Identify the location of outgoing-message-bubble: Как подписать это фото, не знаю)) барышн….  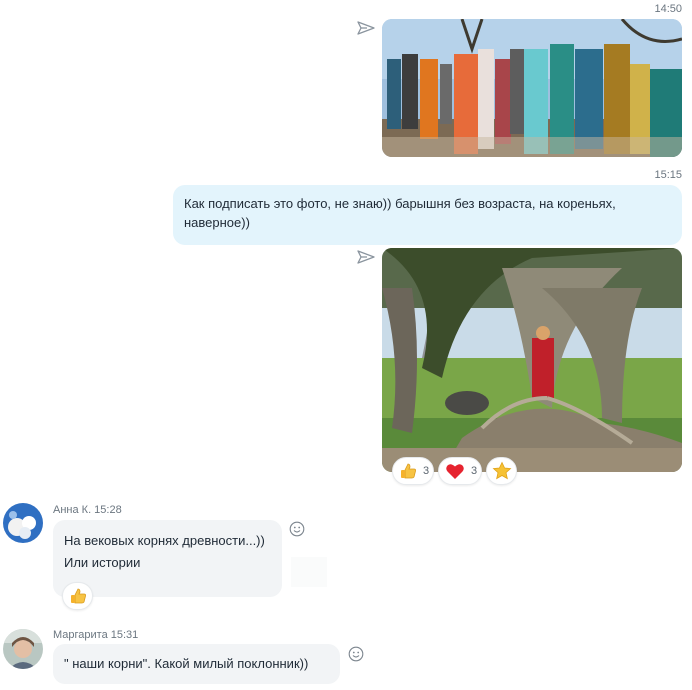
(427, 215).